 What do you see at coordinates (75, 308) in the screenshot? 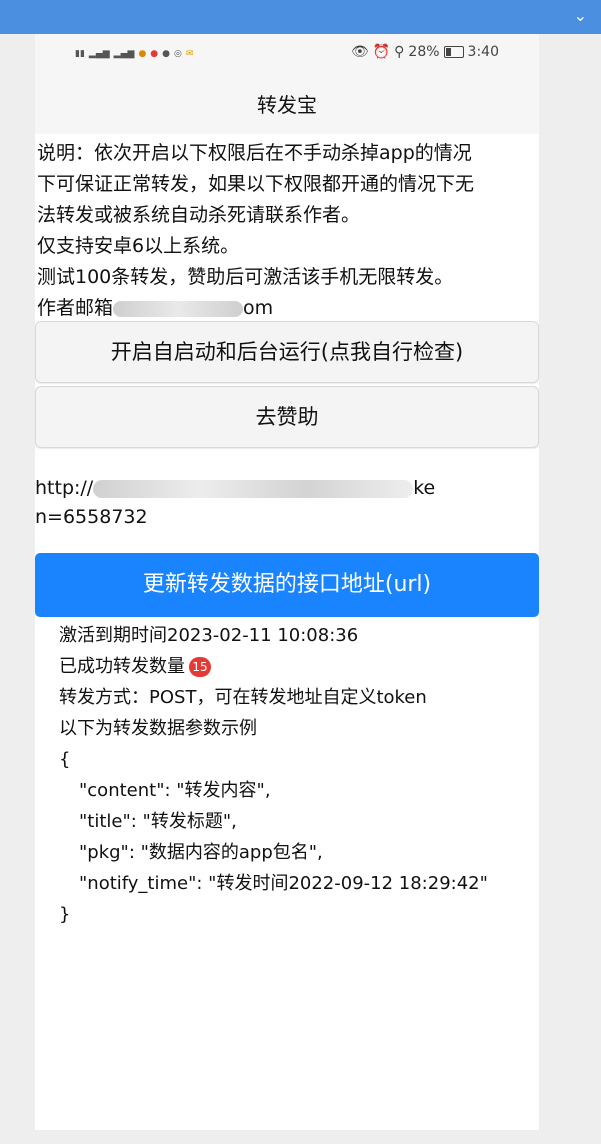
I see `author-email-label: 作者邮箱` at bounding box center [75, 308].